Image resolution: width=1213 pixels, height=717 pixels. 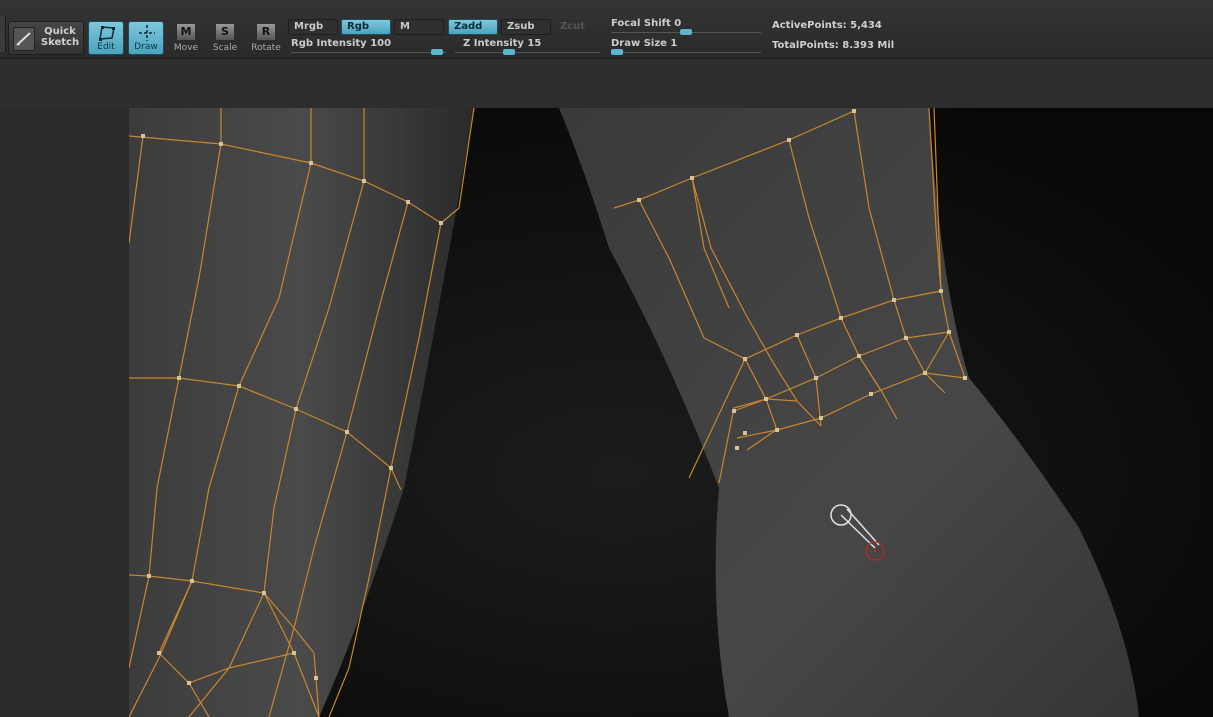 What do you see at coordinates (225, 32) in the screenshot?
I see `scale-icon: S` at bounding box center [225, 32].